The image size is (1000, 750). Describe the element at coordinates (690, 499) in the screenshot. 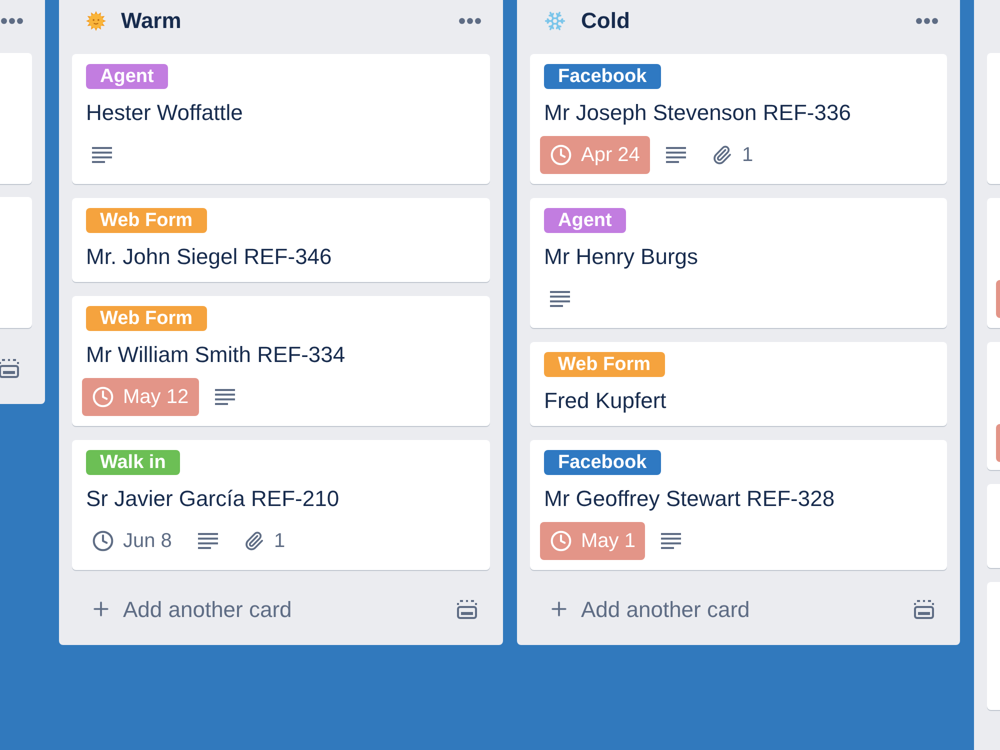

I see `card-title: Mr Geoffrey Stewart REF-328` at that location.